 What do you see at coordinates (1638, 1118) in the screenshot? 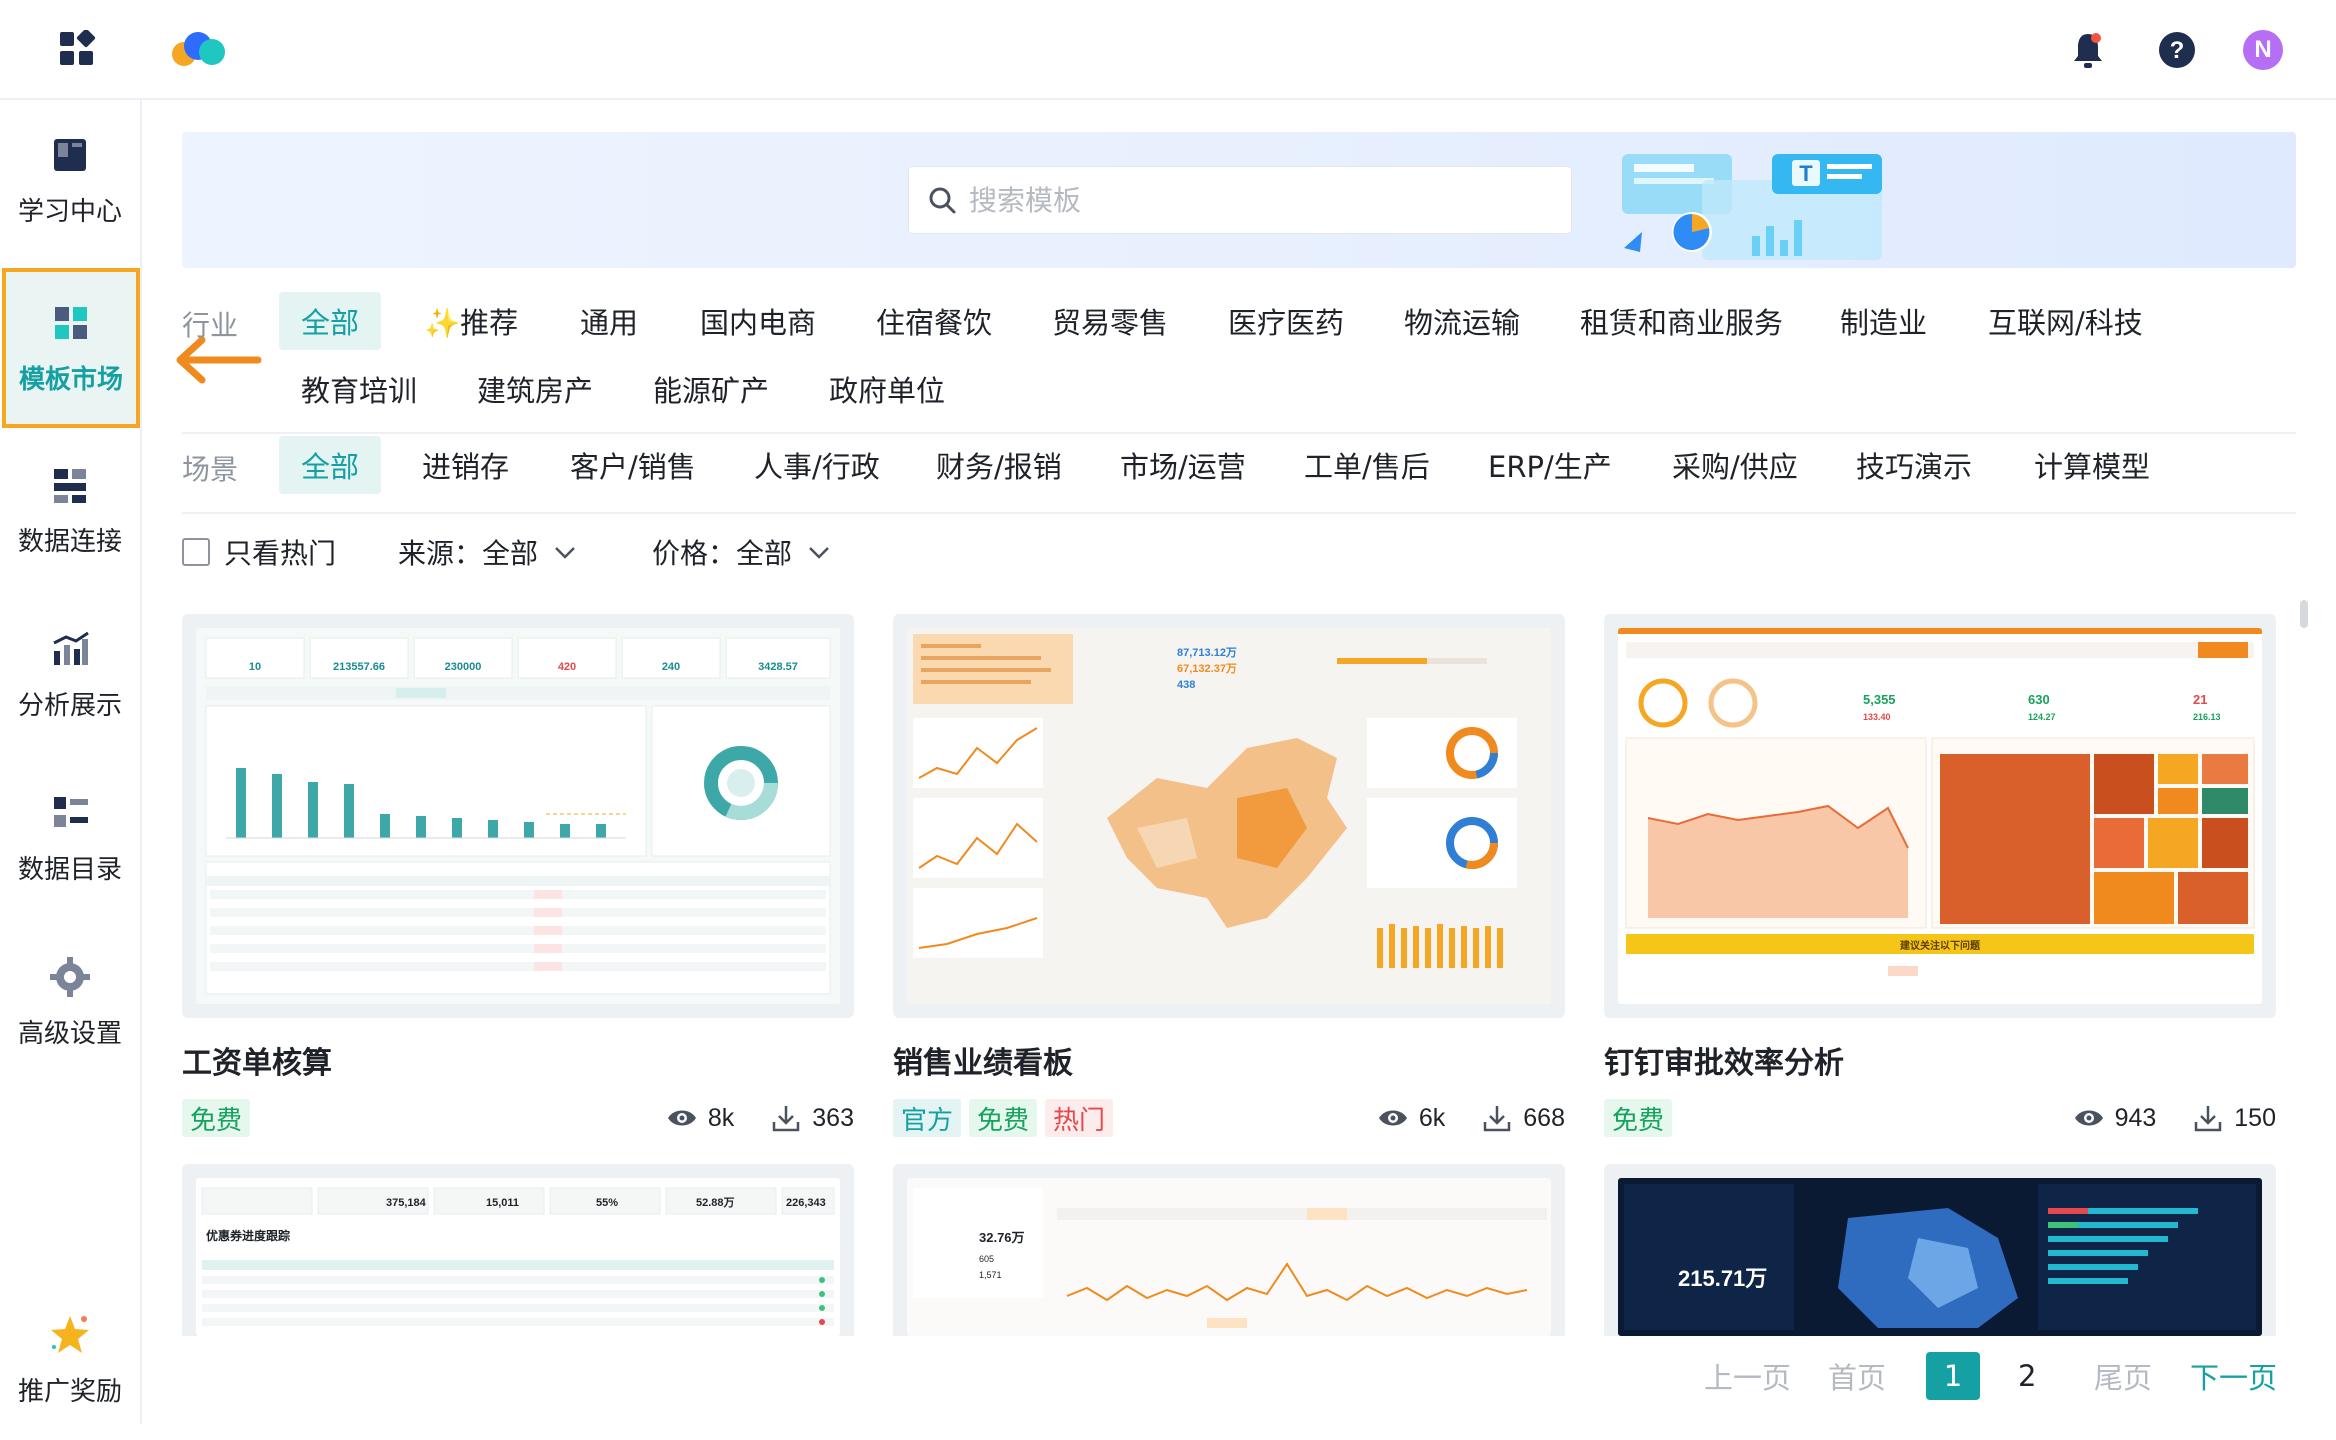
I see `card-tags: 免费` at bounding box center [1638, 1118].